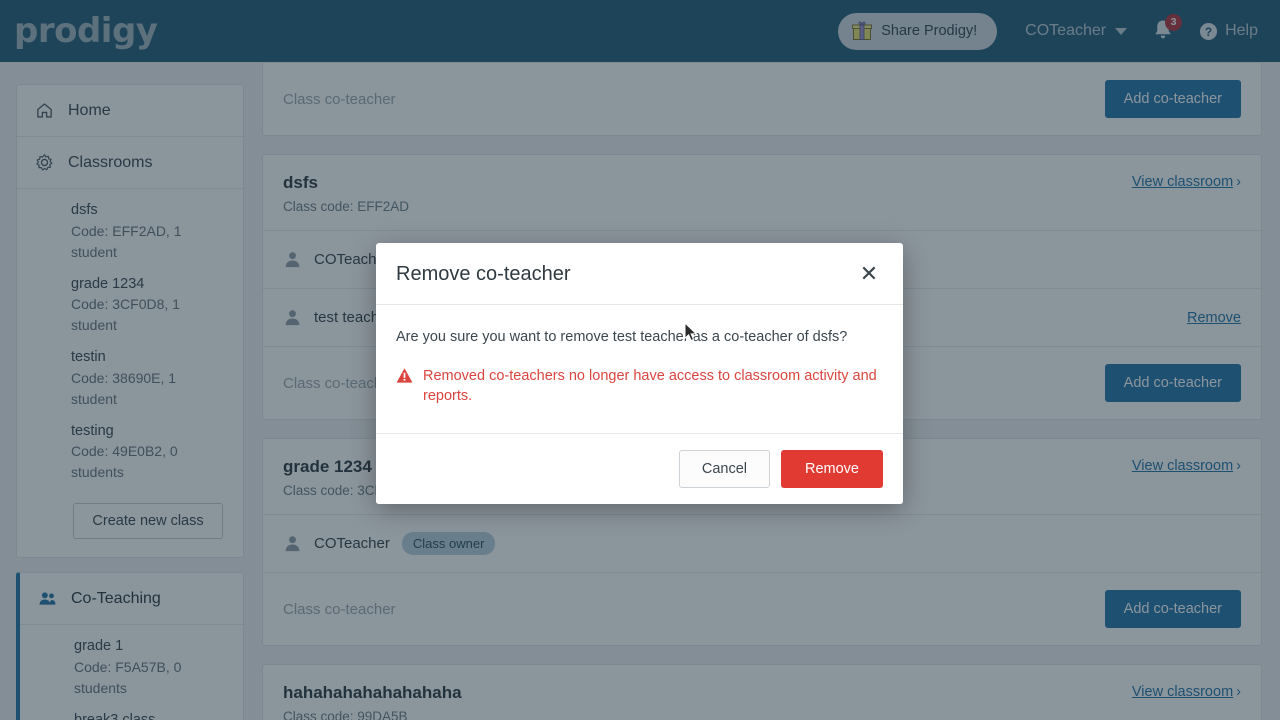  What do you see at coordinates (483, 273) in the screenshot?
I see `dialog-title: Remove co-teacher` at bounding box center [483, 273].